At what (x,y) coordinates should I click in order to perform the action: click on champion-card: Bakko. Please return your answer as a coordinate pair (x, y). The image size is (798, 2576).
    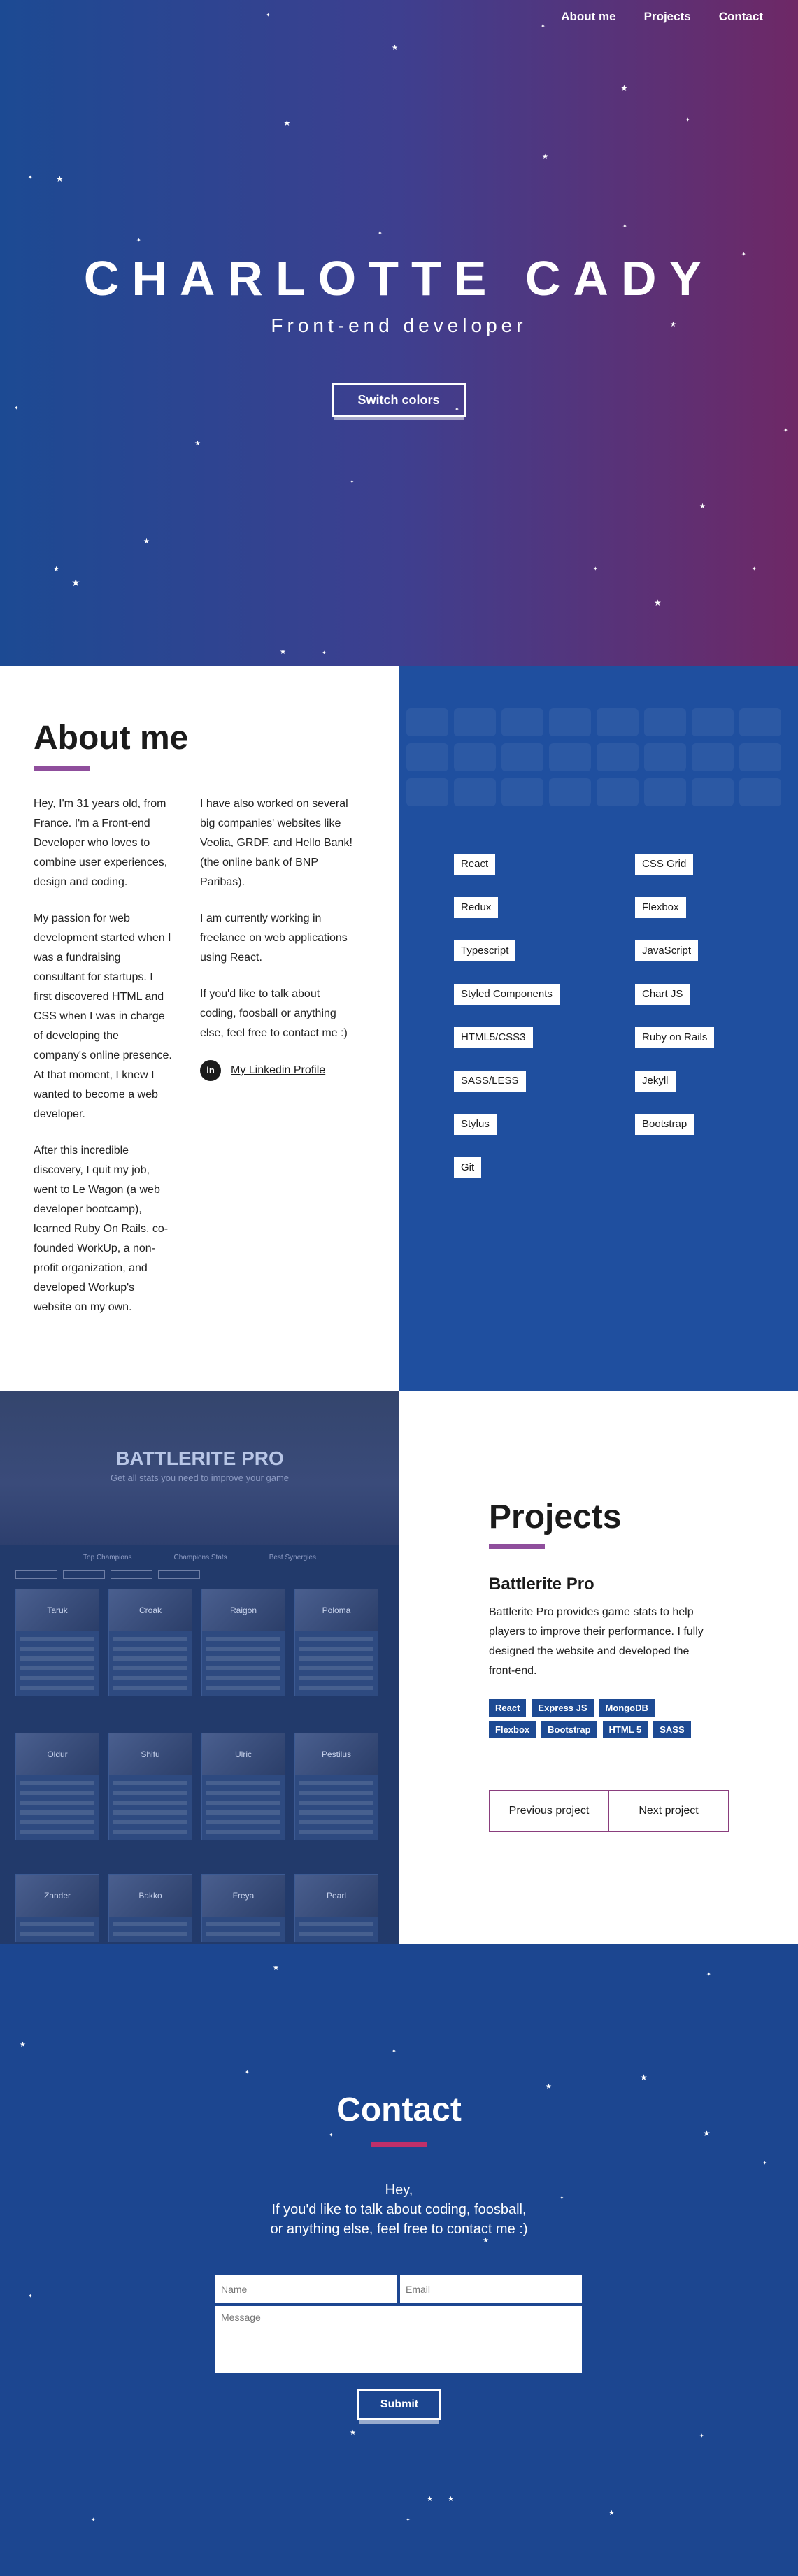
    Looking at the image, I should click on (150, 1908).